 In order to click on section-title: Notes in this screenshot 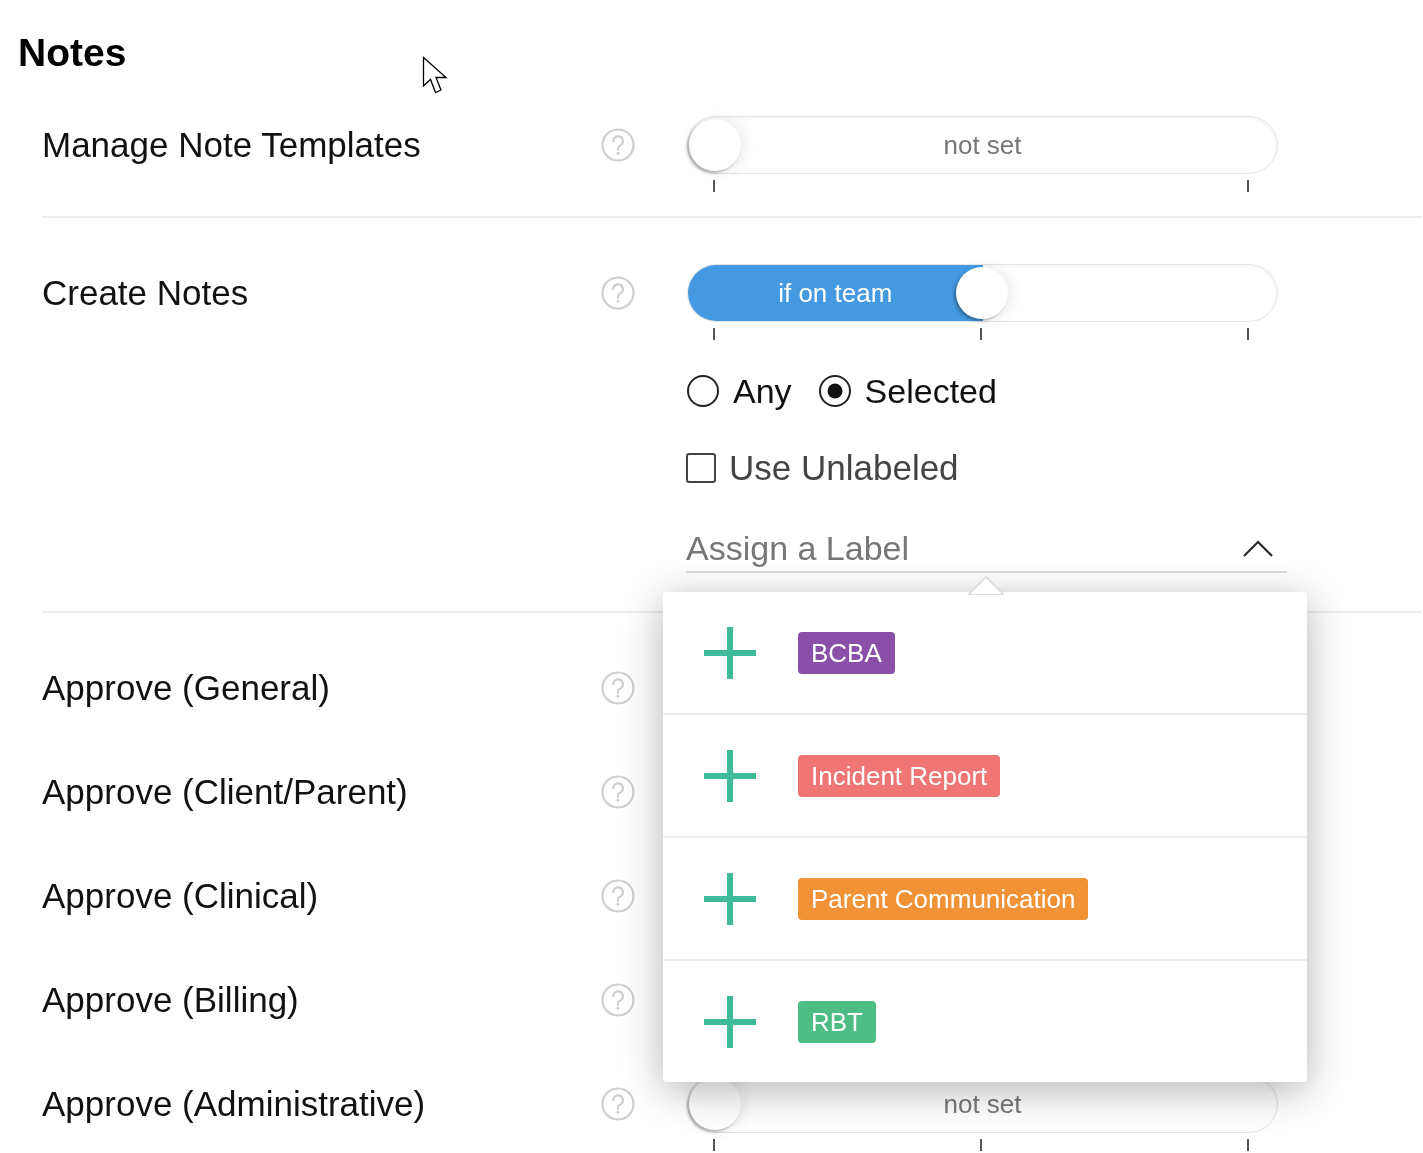, I will do `click(72, 53)`.